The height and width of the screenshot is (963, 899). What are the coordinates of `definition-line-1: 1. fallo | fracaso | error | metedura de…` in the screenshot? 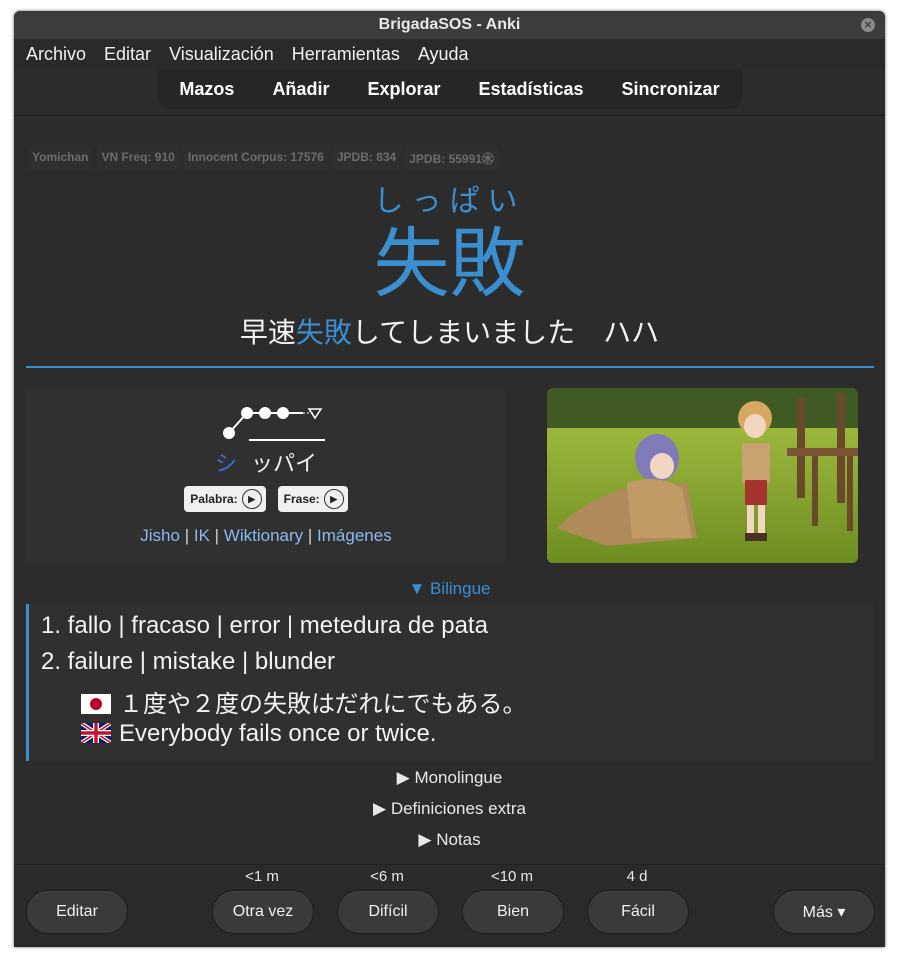 It's located at (264, 625).